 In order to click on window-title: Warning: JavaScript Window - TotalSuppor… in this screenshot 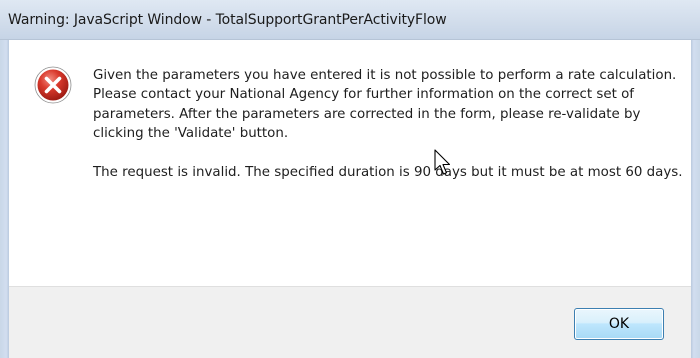, I will do `click(227, 20)`.